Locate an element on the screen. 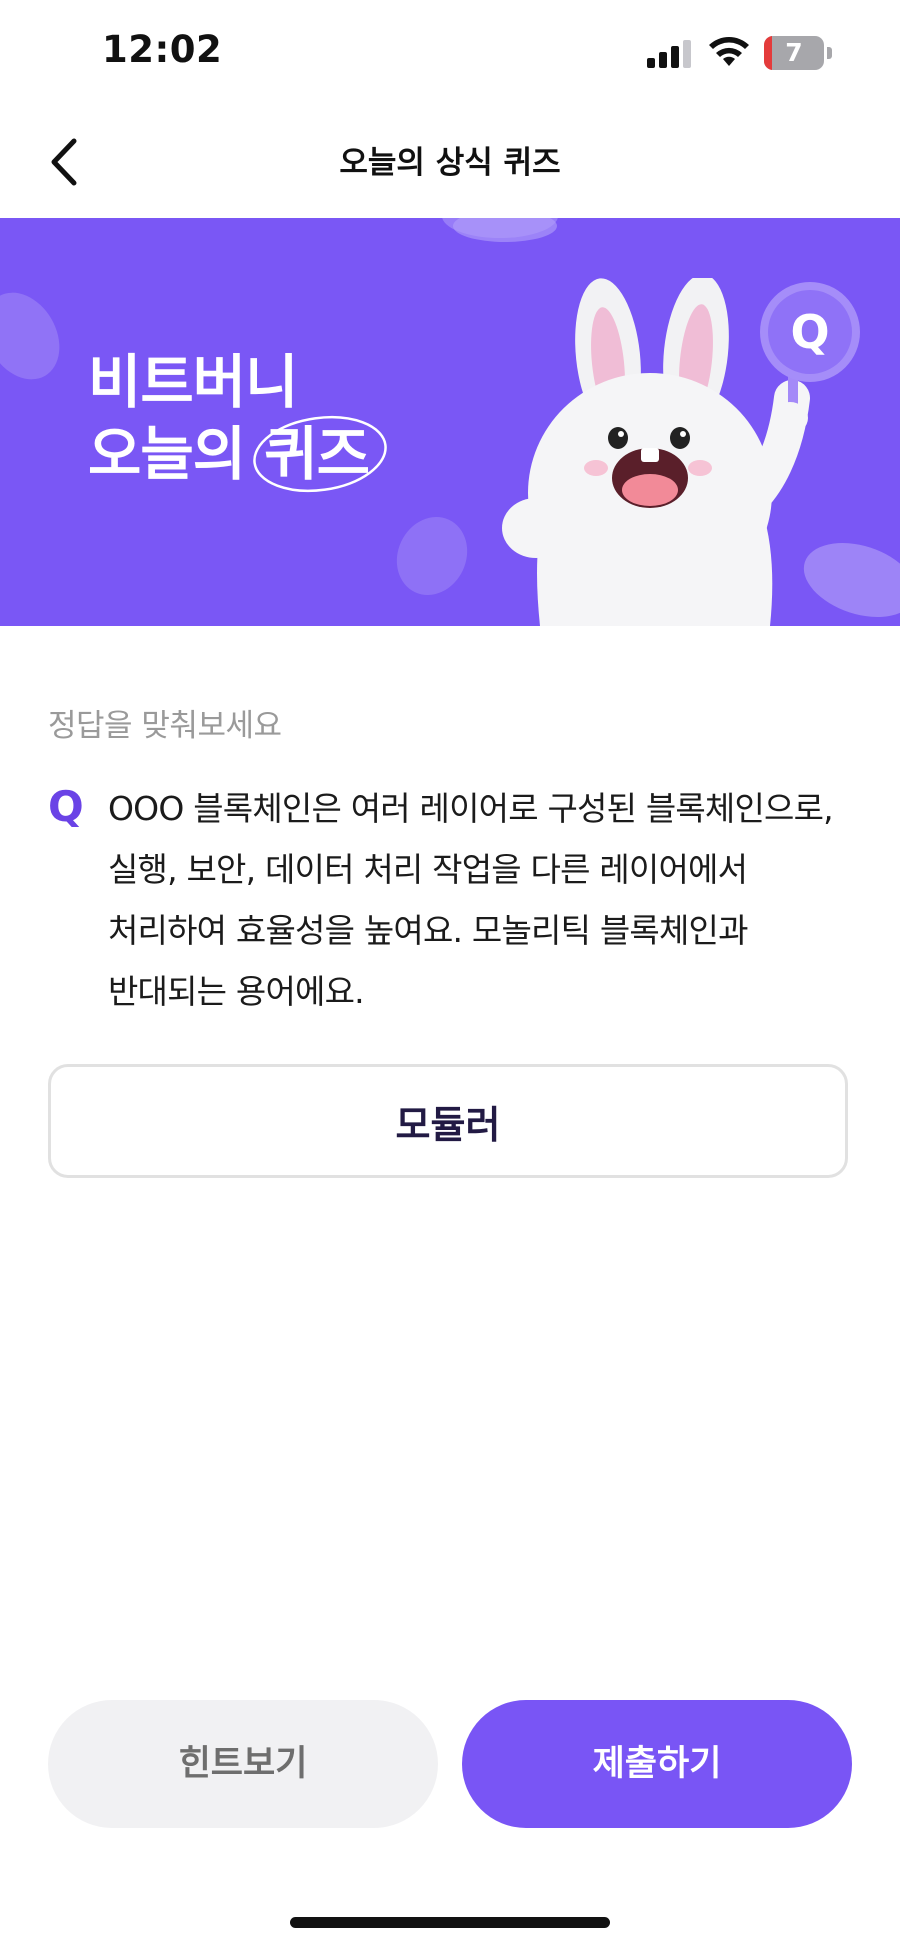 The height and width of the screenshot is (1949, 900). bunny-mascot-illustration: Q is located at coordinates (681, 452).